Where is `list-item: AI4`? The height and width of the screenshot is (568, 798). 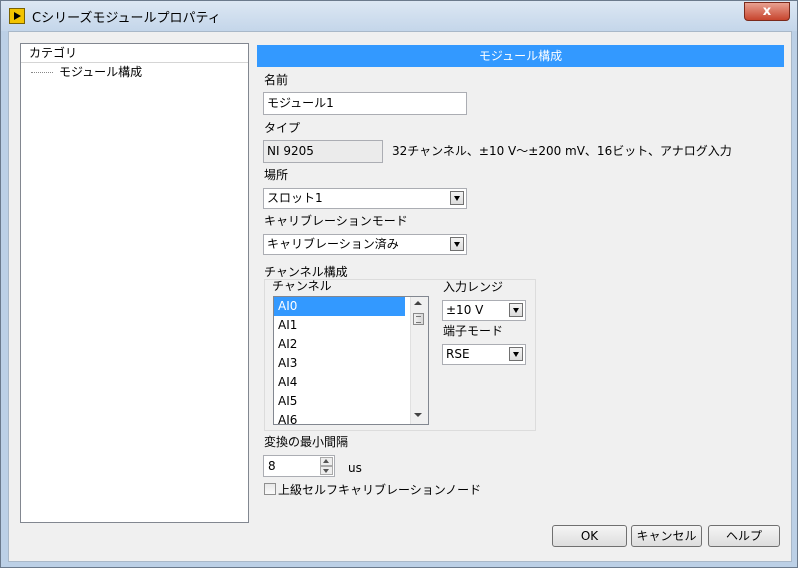
list-item: AI4 is located at coordinates (339, 382).